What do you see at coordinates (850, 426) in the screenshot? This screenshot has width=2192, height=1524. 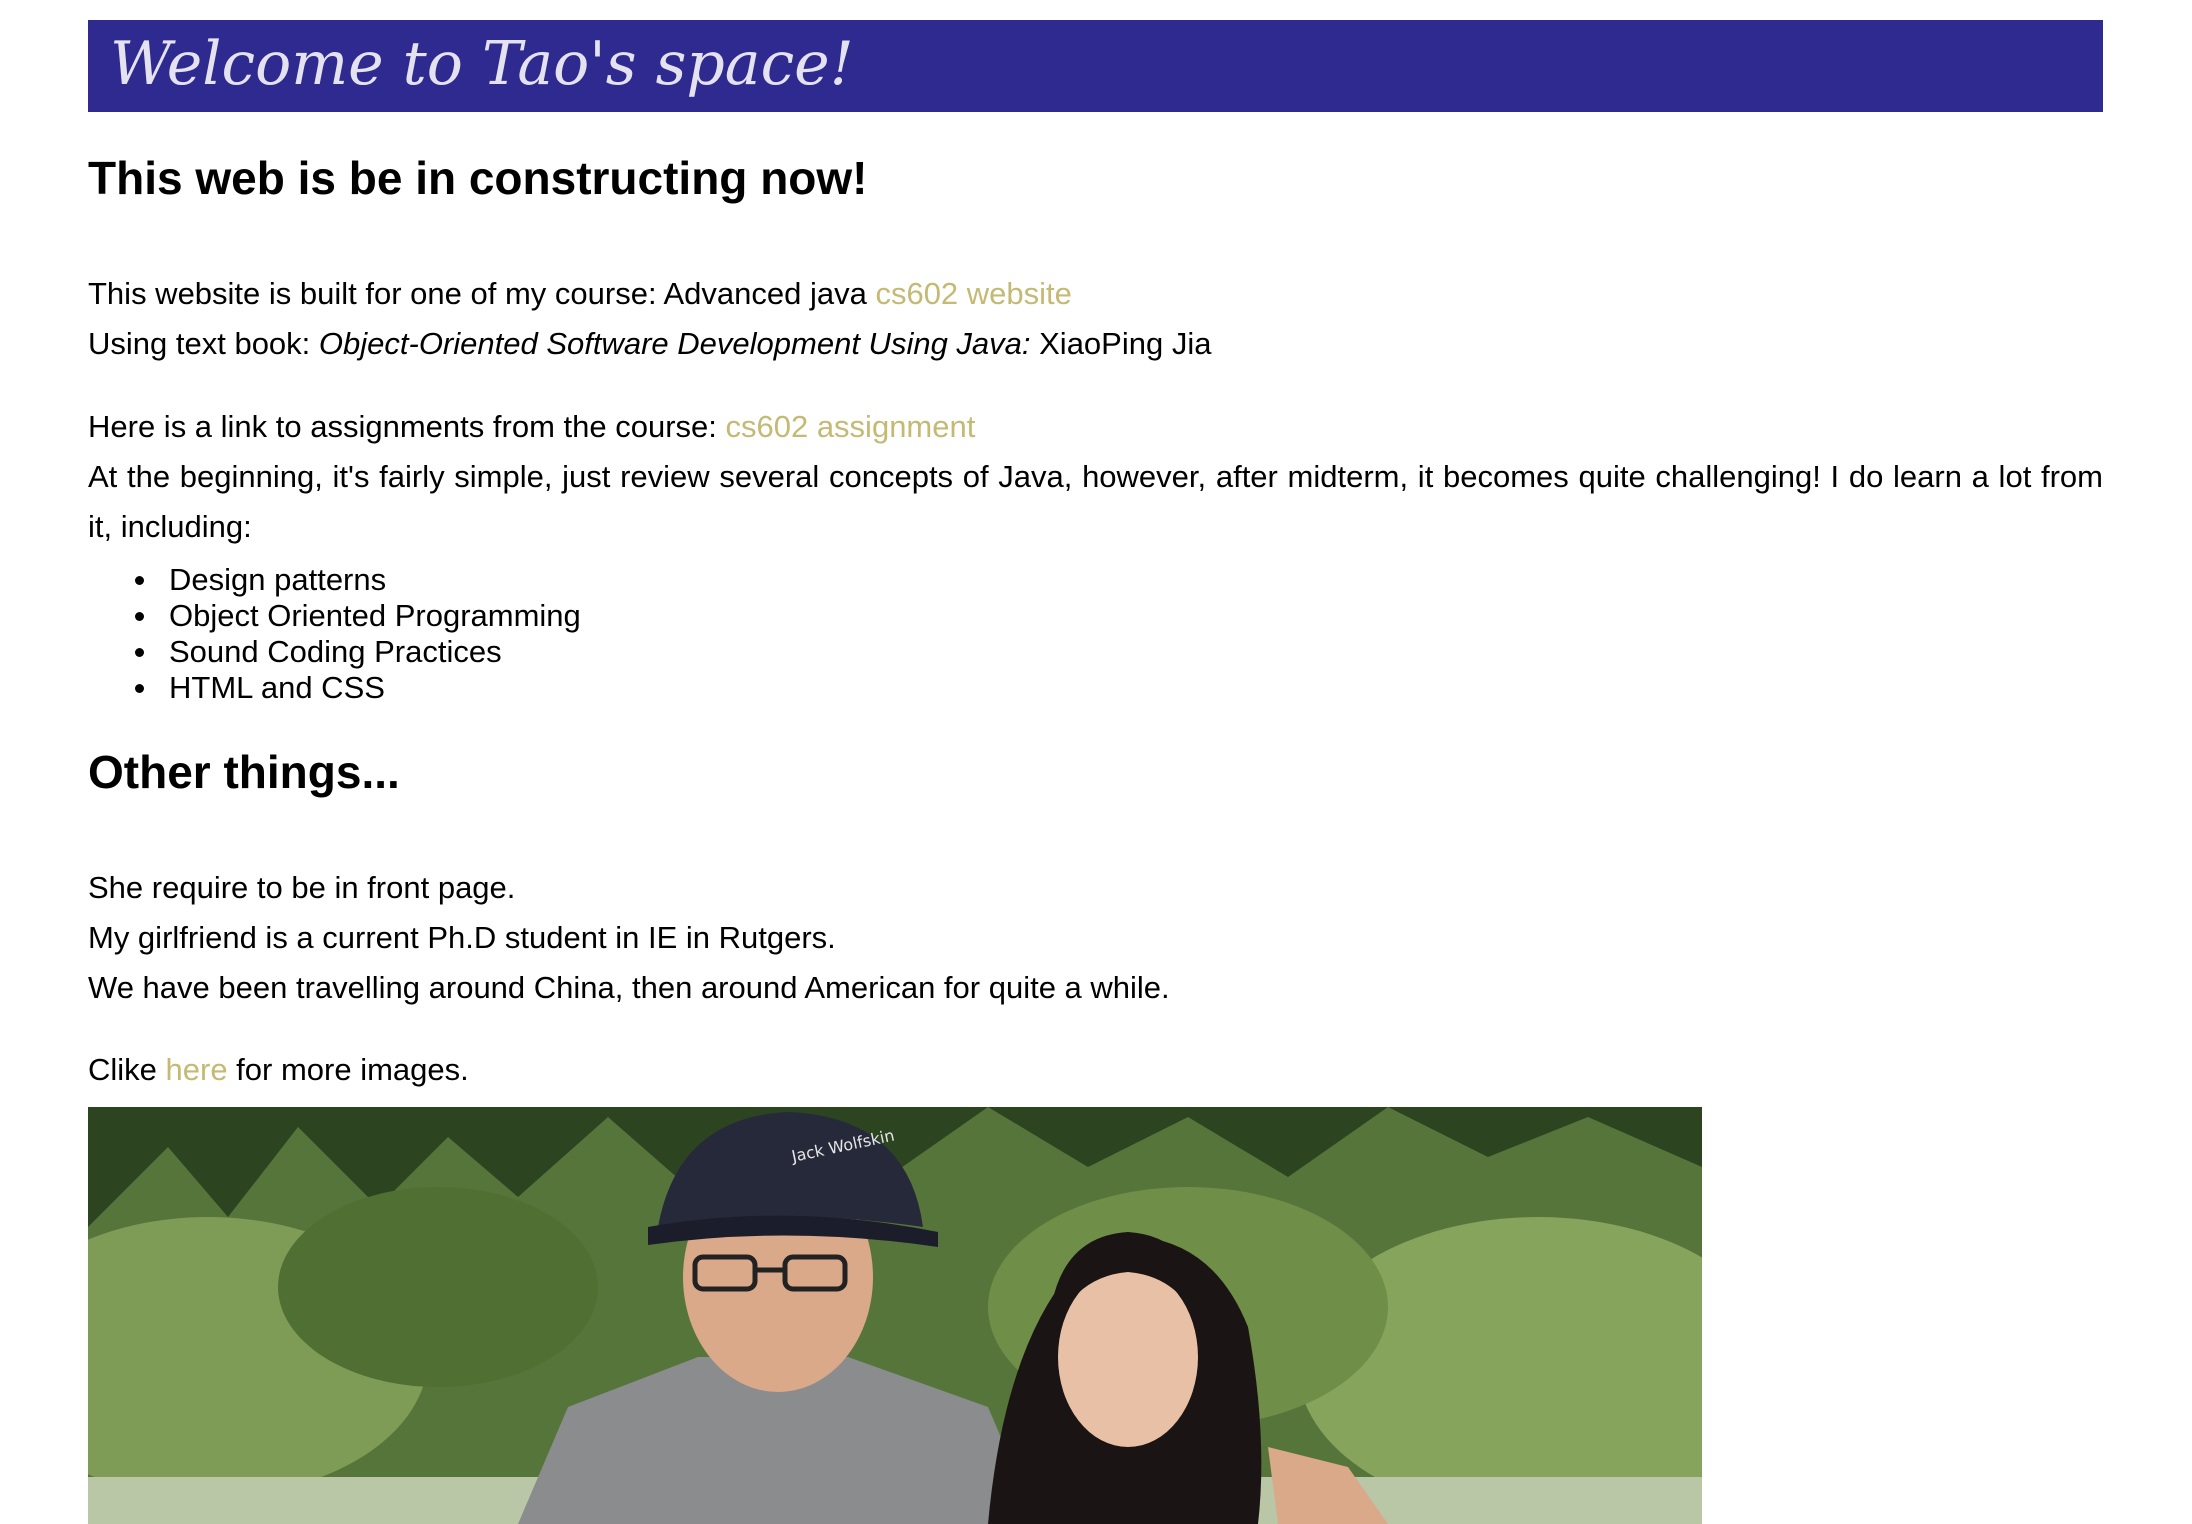 I see `cs602-assignment-link: cs602 assignment` at bounding box center [850, 426].